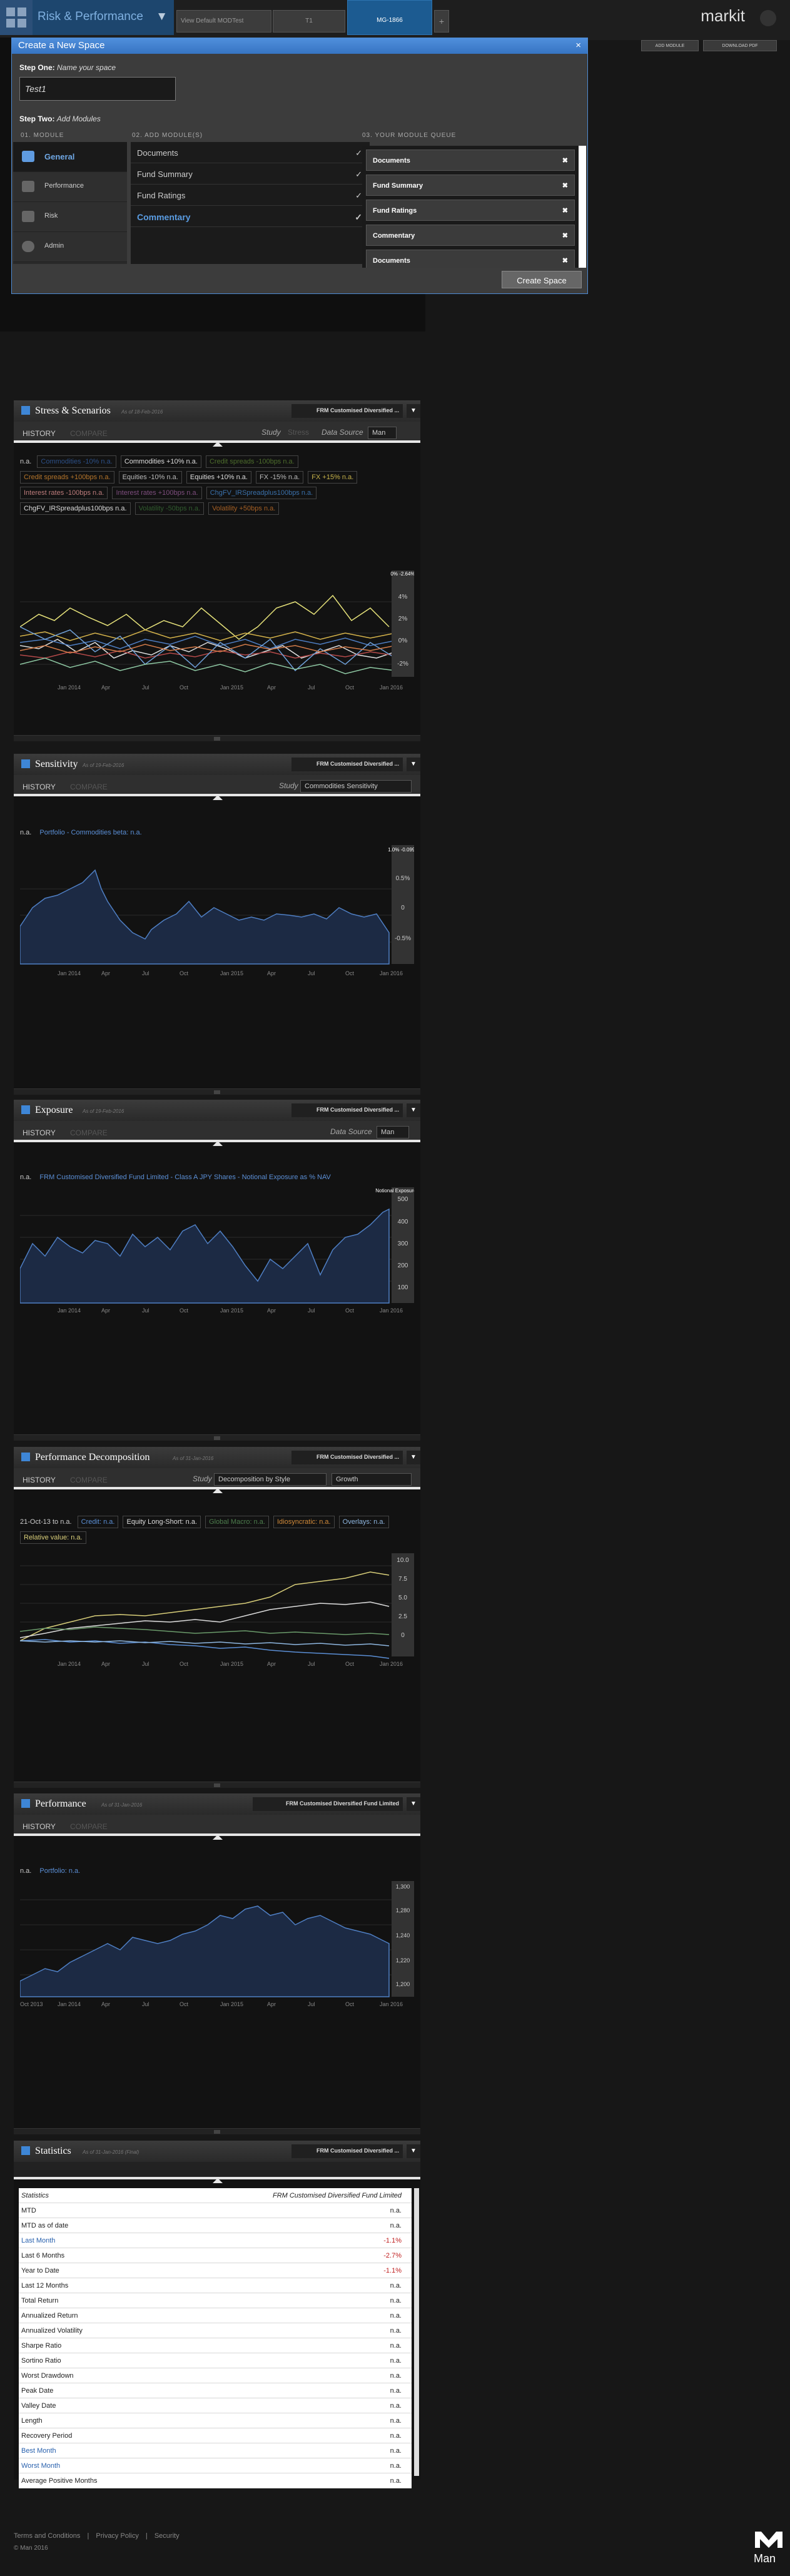 The height and width of the screenshot is (2576, 790). I want to click on app-title: Risk & Performance ▼, so click(104, 17).